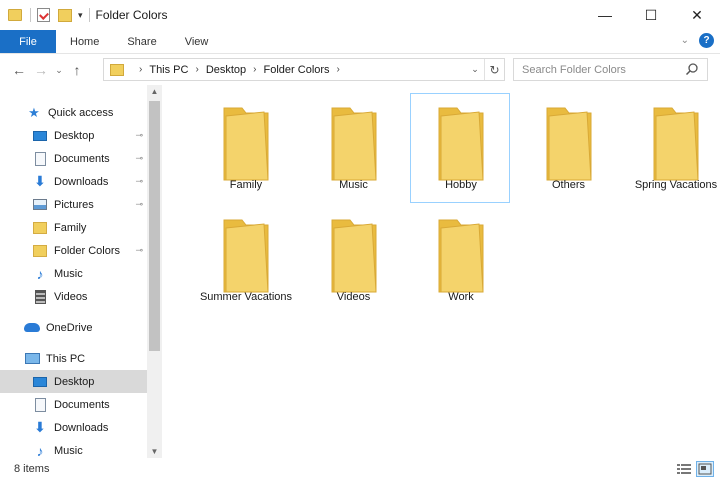  I want to click on folder-tile: Music, so click(353, 148).